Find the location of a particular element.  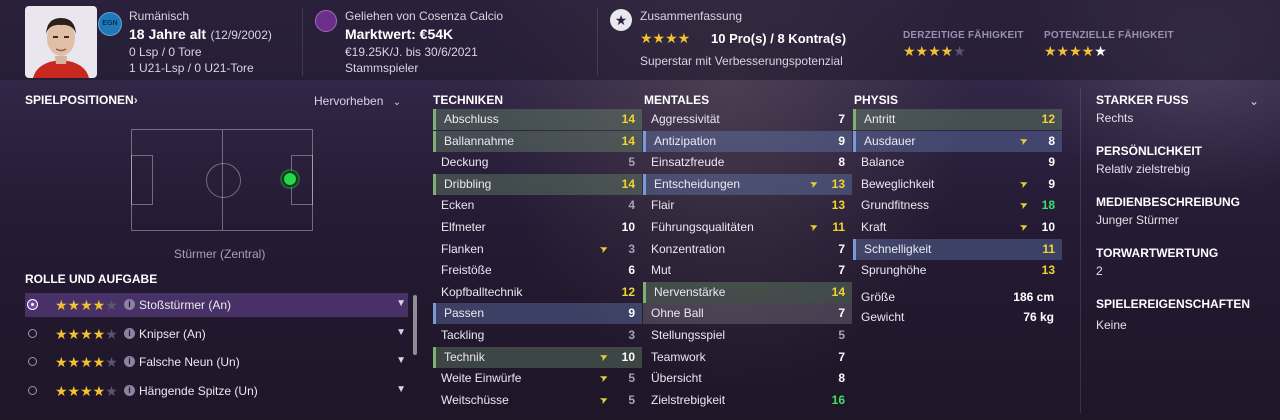

attribute-name: Weite Einwürfe is located at coordinates (481, 378).